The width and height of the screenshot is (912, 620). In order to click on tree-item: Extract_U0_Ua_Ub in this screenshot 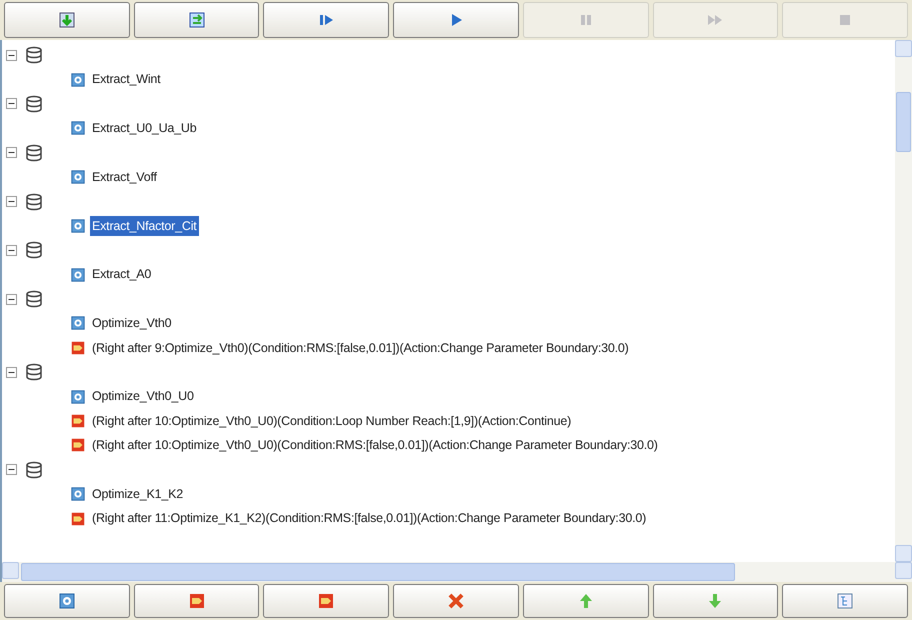, I will do `click(144, 128)`.